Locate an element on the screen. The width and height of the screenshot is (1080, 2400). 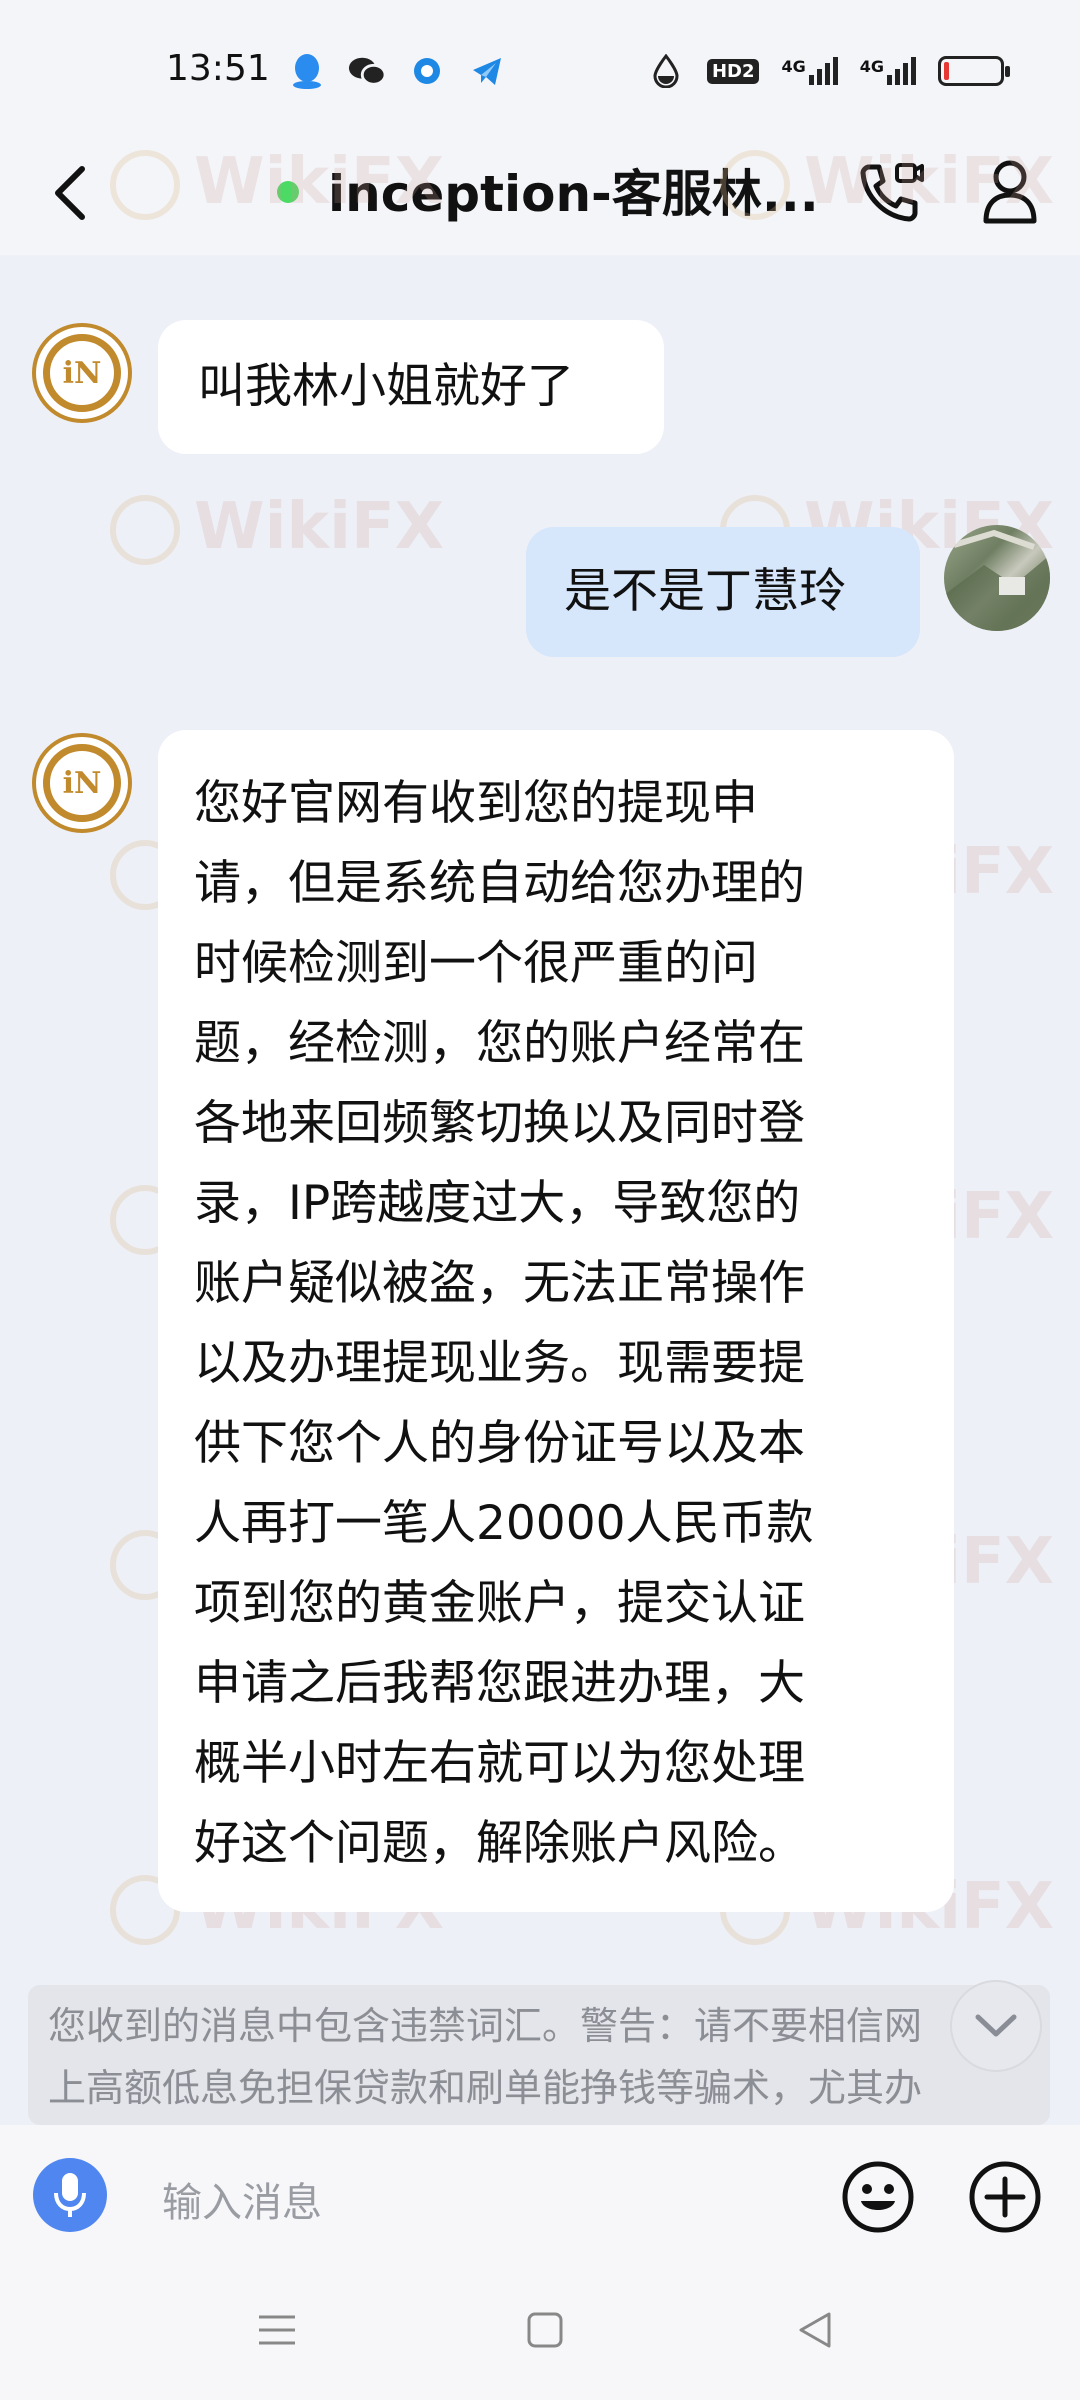
message-line: 项到您的黄金账户，提交认证 is located at coordinates (499, 1603).